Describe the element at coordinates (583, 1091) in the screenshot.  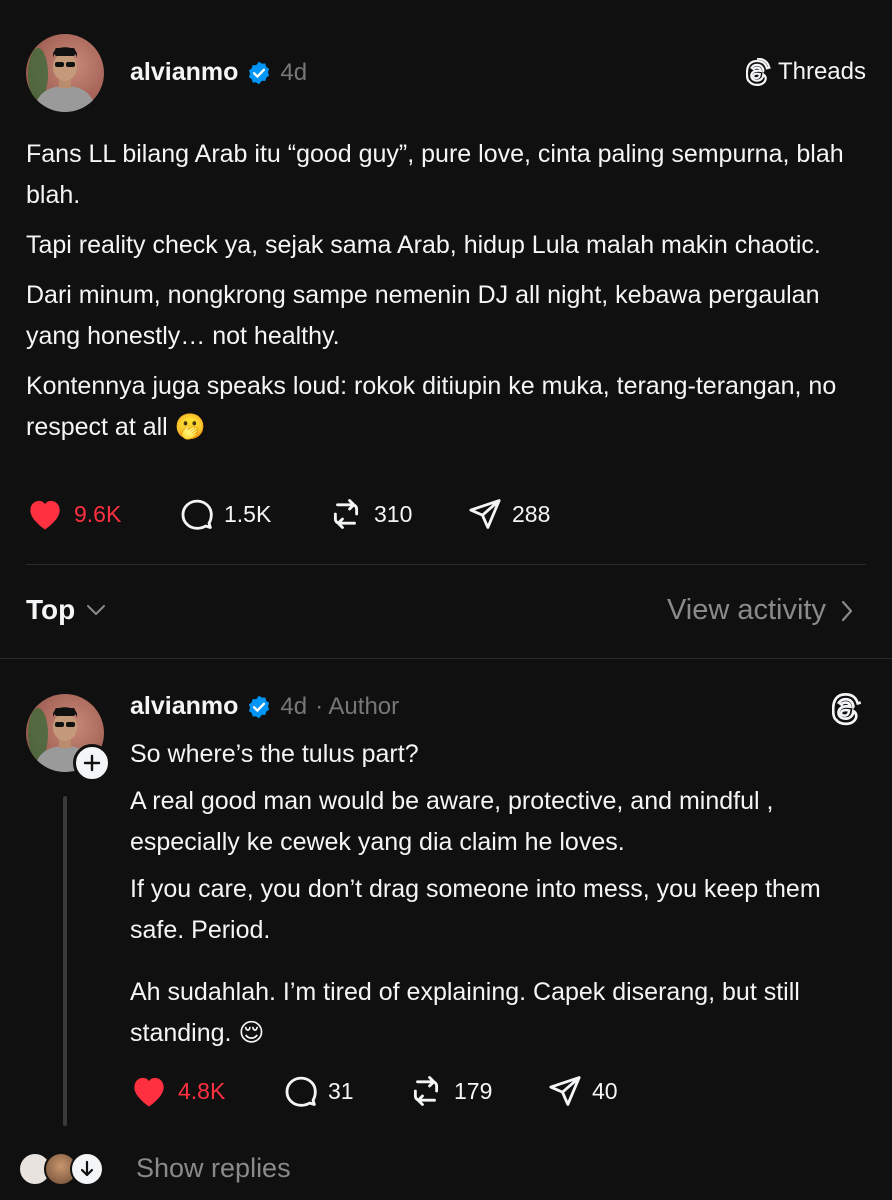
I see `share-button: 40` at that location.